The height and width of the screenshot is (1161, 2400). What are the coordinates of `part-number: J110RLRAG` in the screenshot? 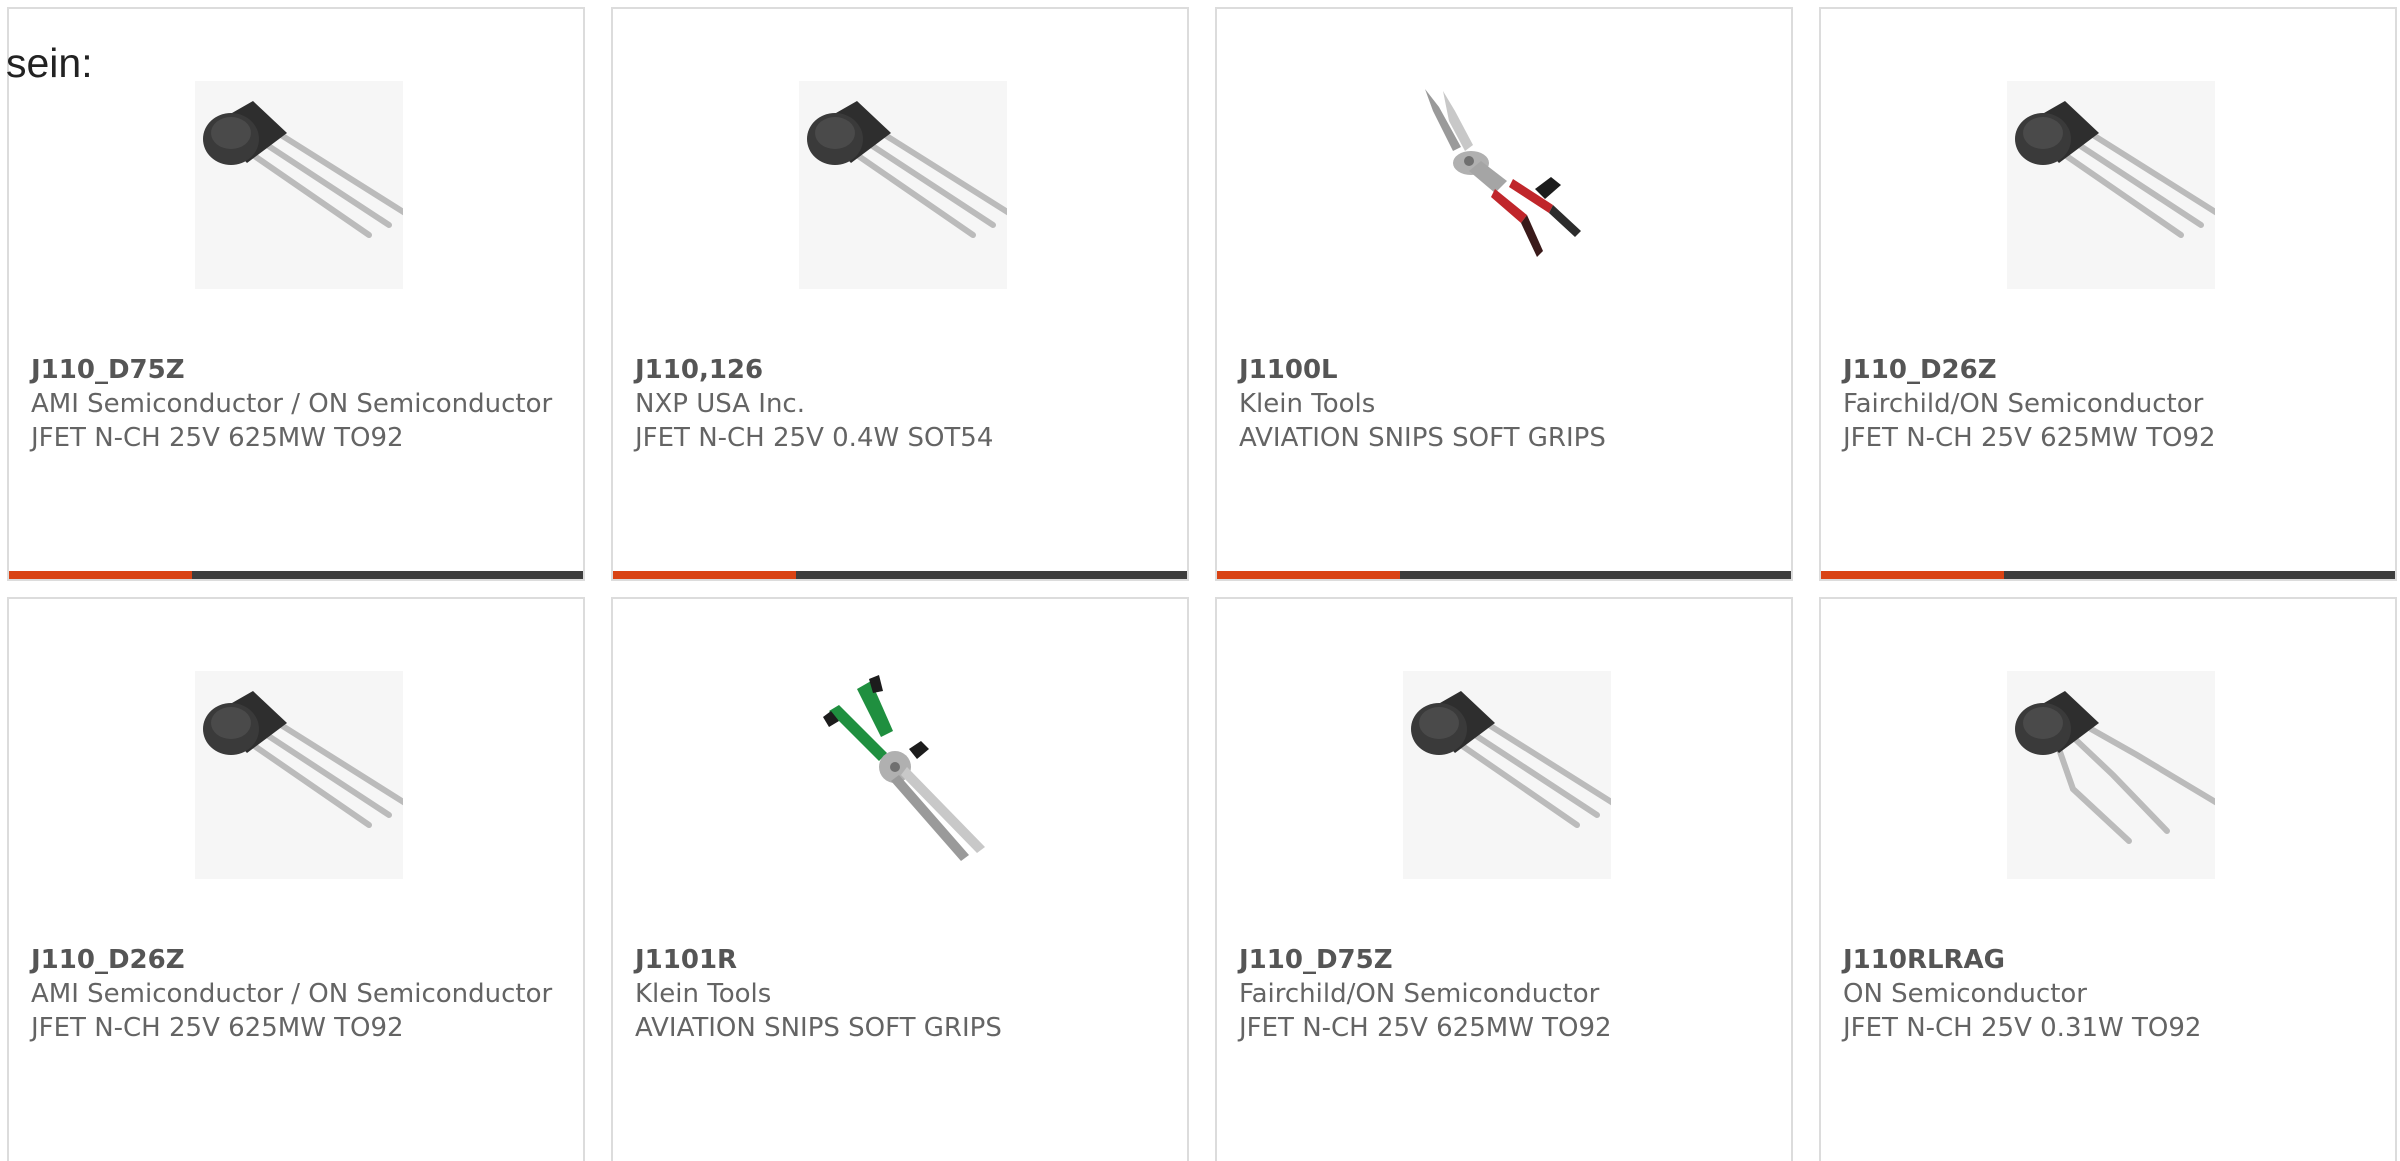 It's located at (2113, 960).